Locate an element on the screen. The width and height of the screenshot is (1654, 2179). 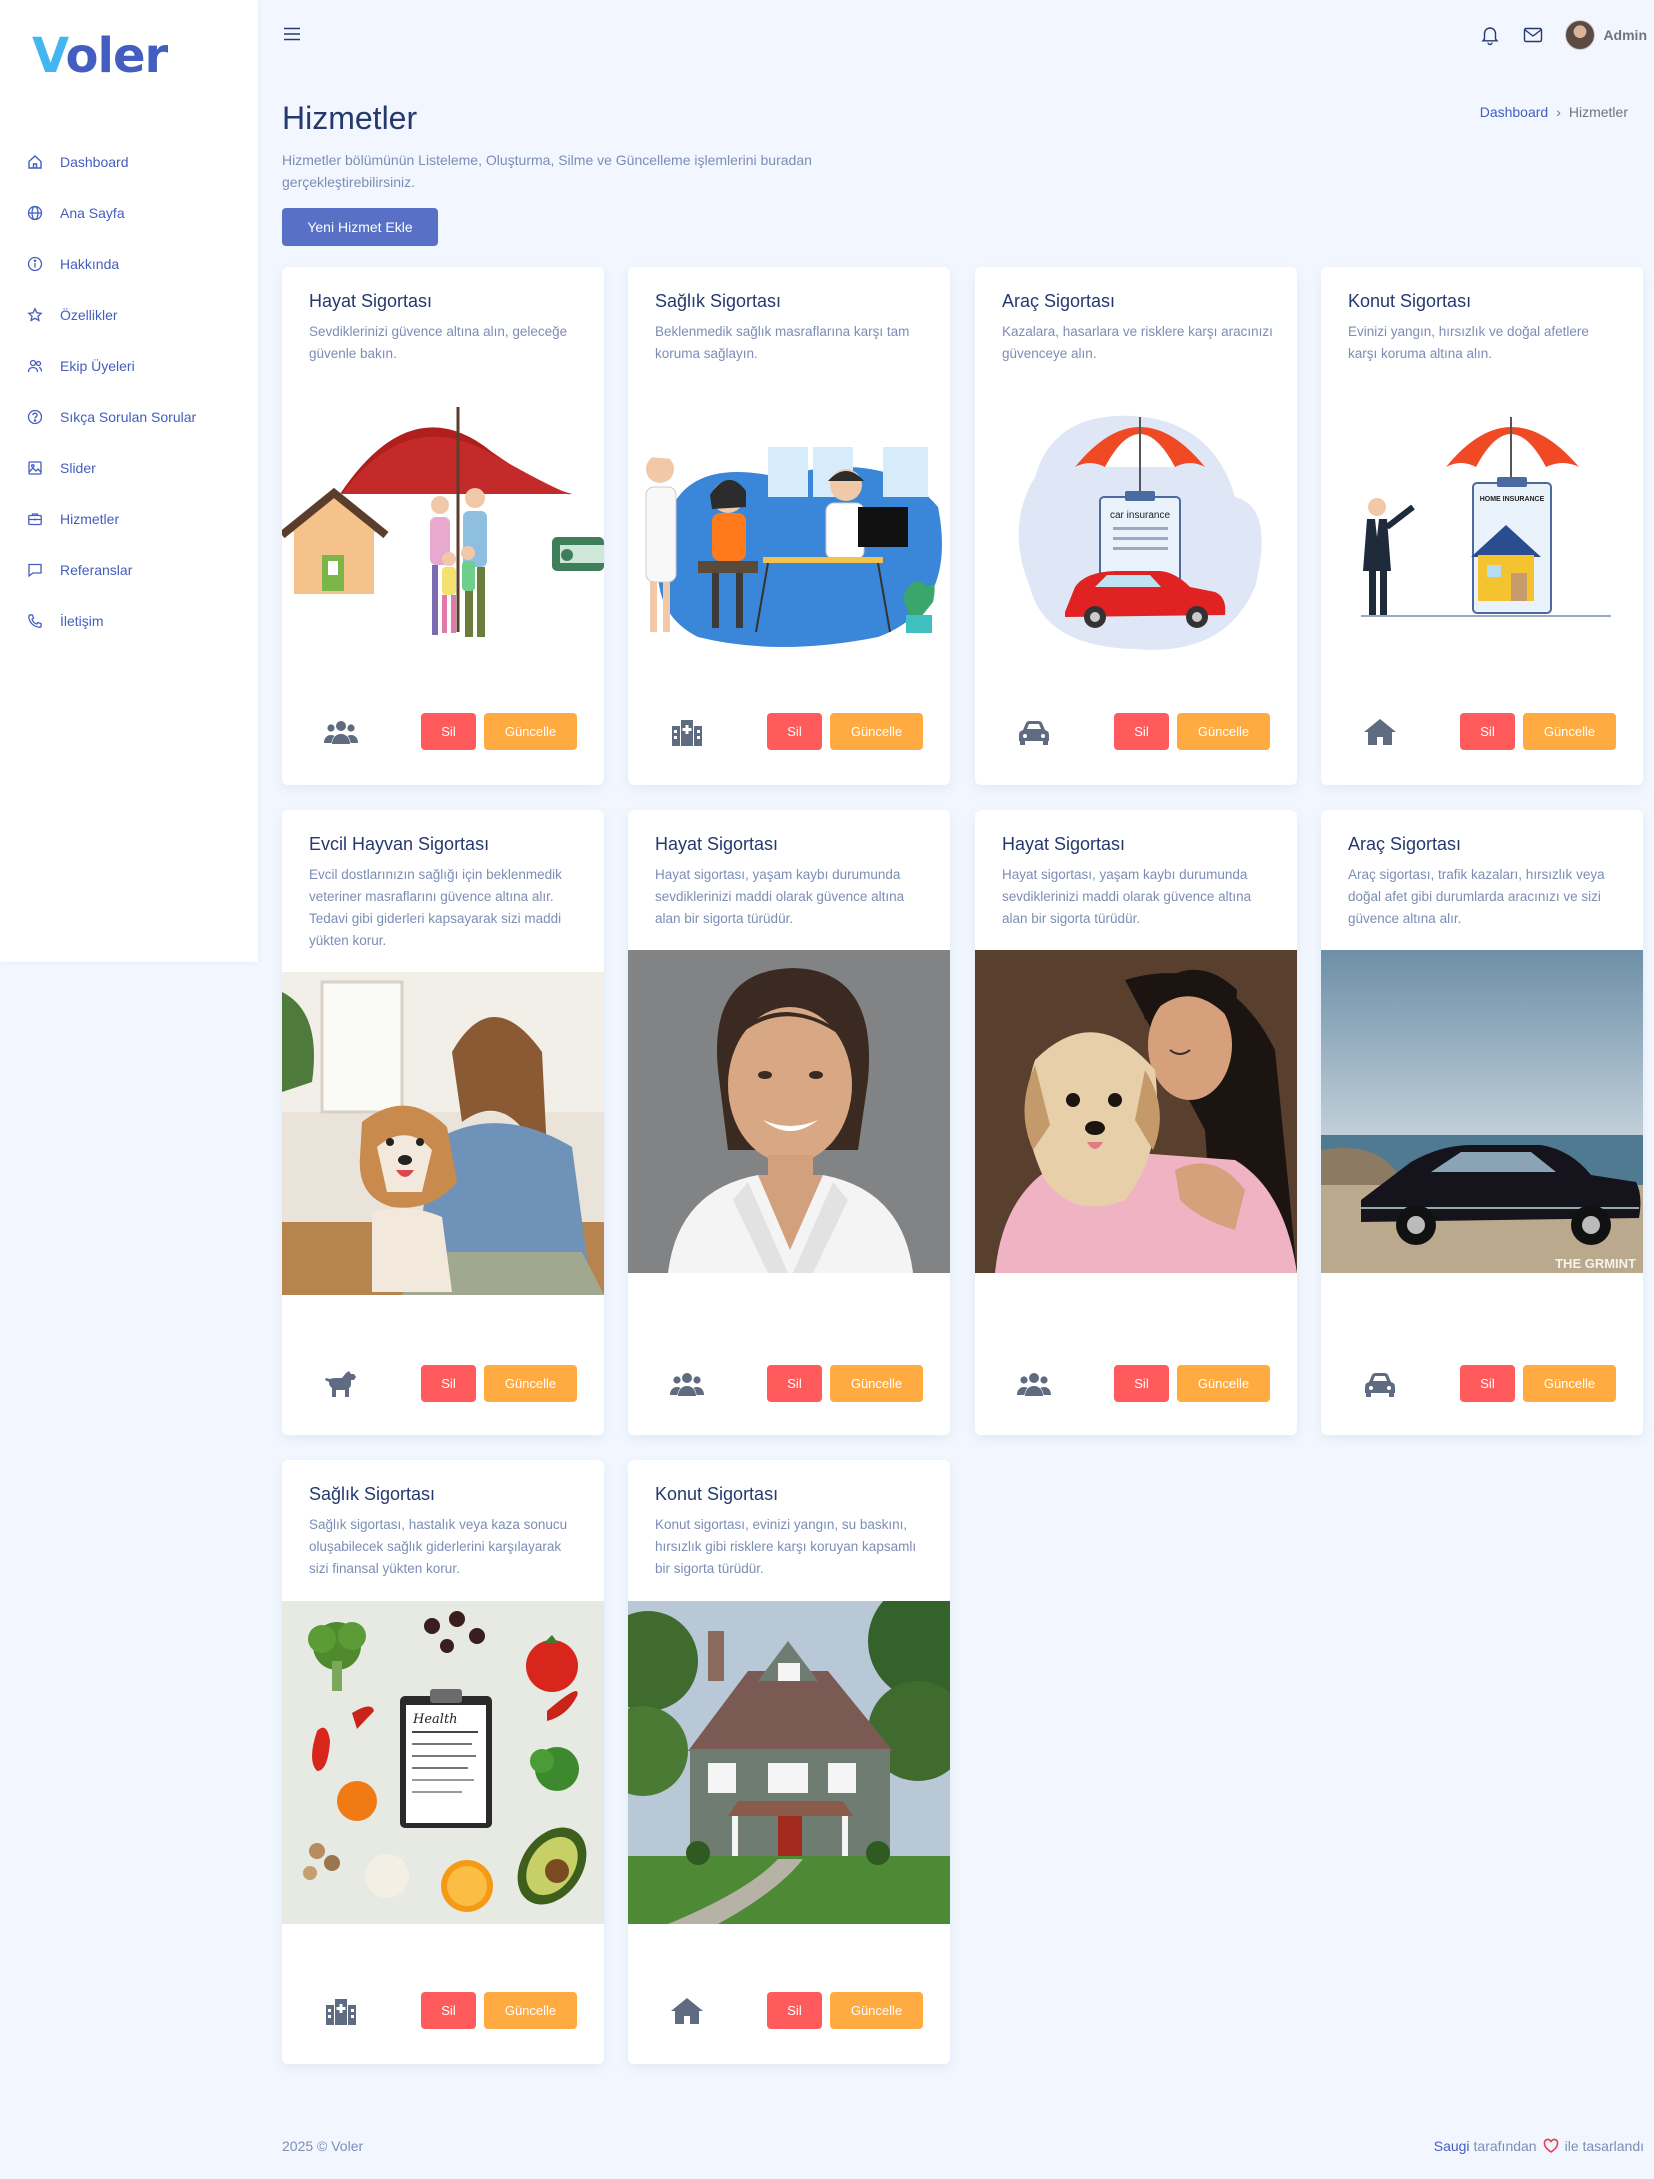
heart-icon is located at coordinates (1550, 2145).